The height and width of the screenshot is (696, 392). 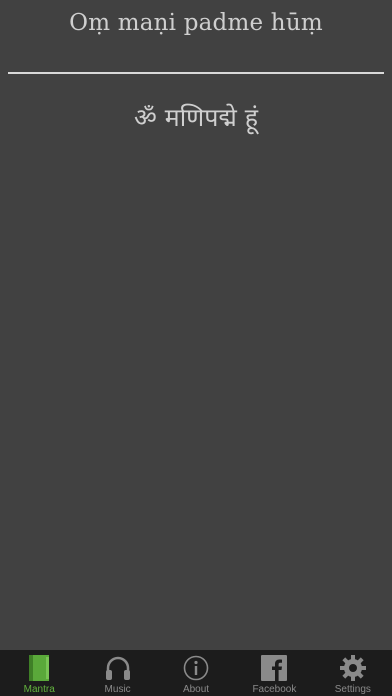 What do you see at coordinates (117, 689) in the screenshot?
I see `tab-music-label: Music` at bounding box center [117, 689].